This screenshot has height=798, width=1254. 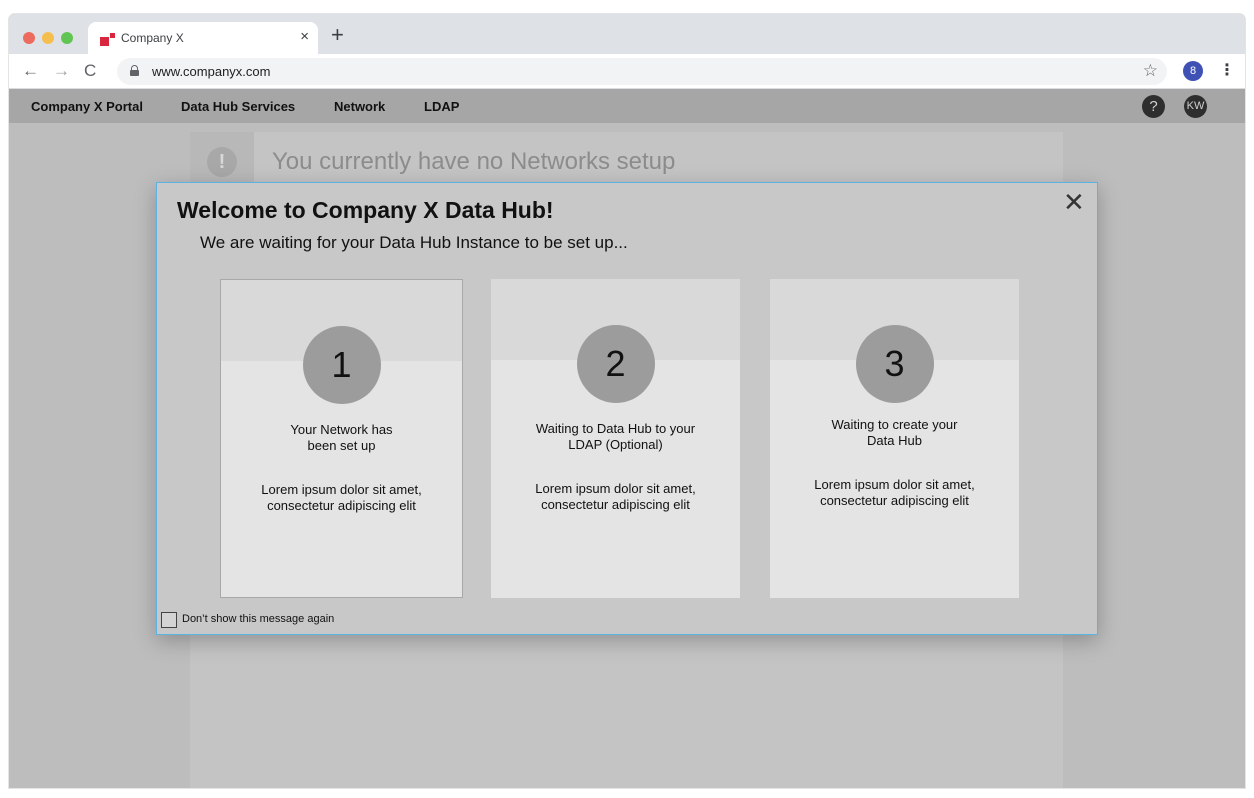 What do you see at coordinates (1153, 106) in the screenshot?
I see `help-icon: ?` at bounding box center [1153, 106].